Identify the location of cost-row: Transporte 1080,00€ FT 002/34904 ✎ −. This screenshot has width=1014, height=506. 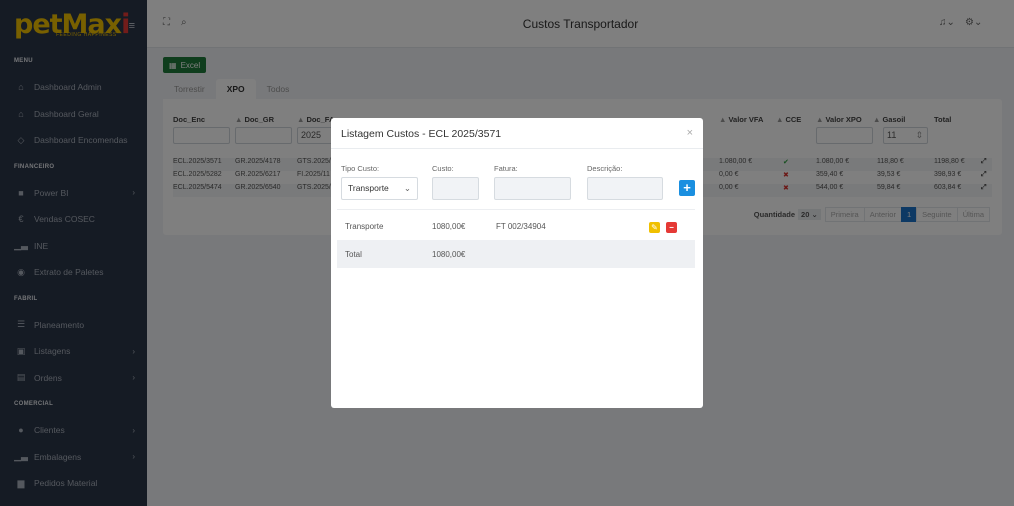
(516, 226).